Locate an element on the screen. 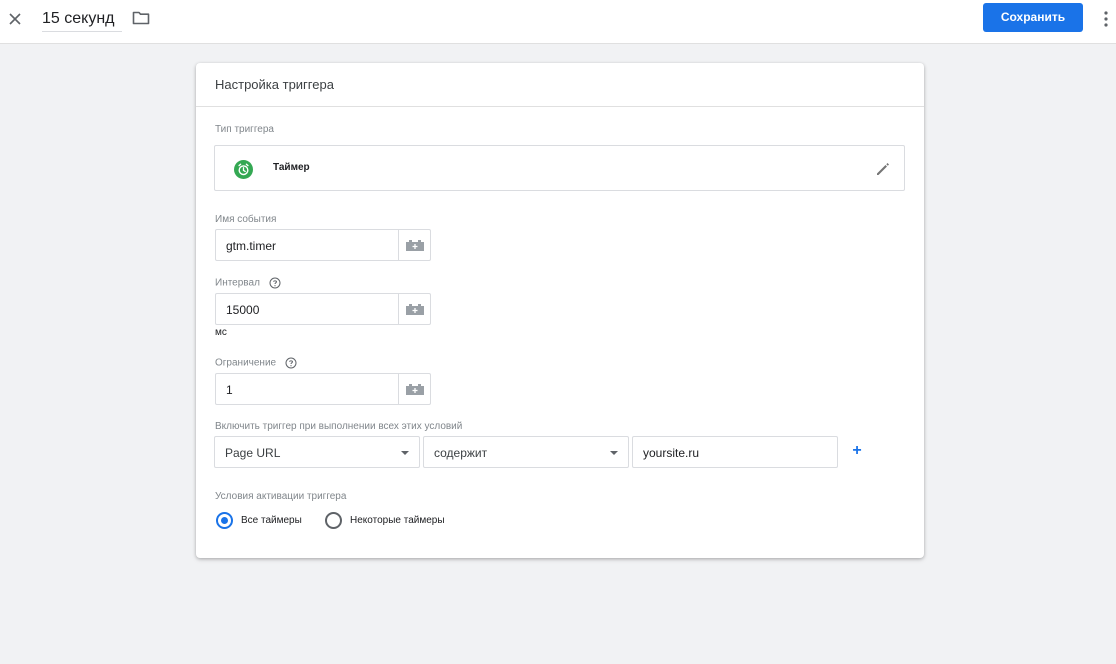  limit-label-row: Ограничение is located at coordinates (256, 363).